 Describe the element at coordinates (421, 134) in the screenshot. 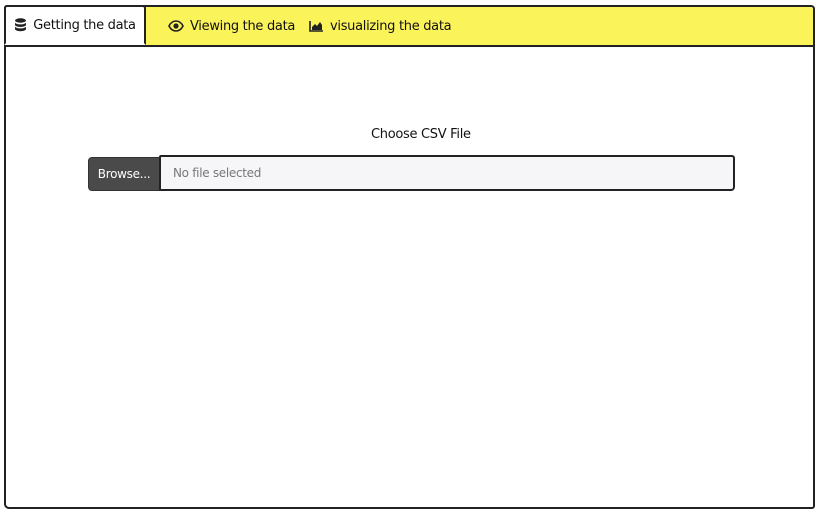

I see `file-input-label: Choose CSV File` at that location.